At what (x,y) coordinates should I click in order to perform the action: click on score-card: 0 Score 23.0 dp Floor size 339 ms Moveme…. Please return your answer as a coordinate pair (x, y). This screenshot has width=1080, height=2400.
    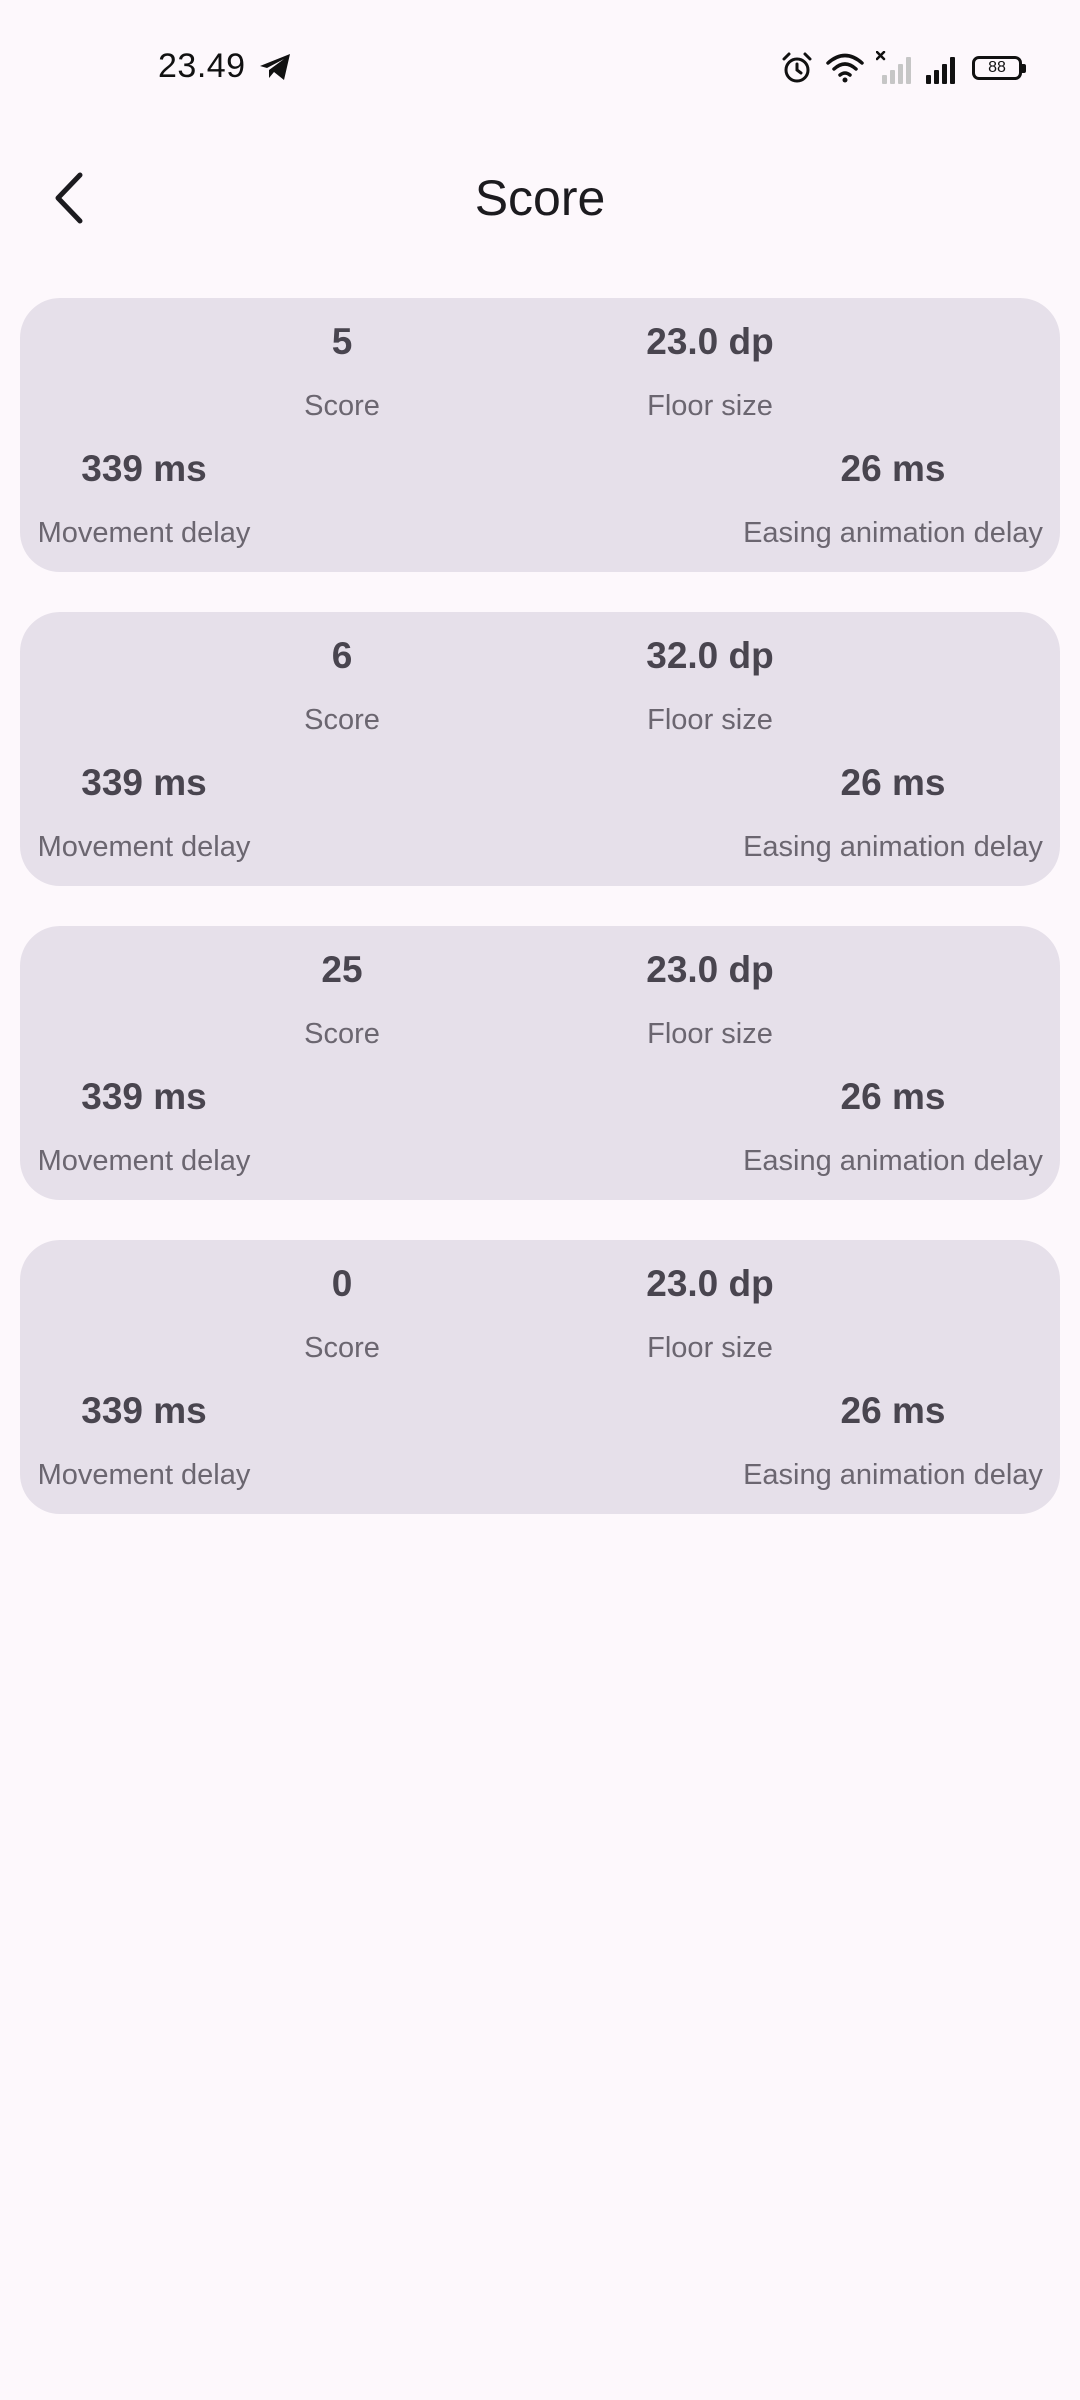
    Looking at the image, I should click on (540, 1377).